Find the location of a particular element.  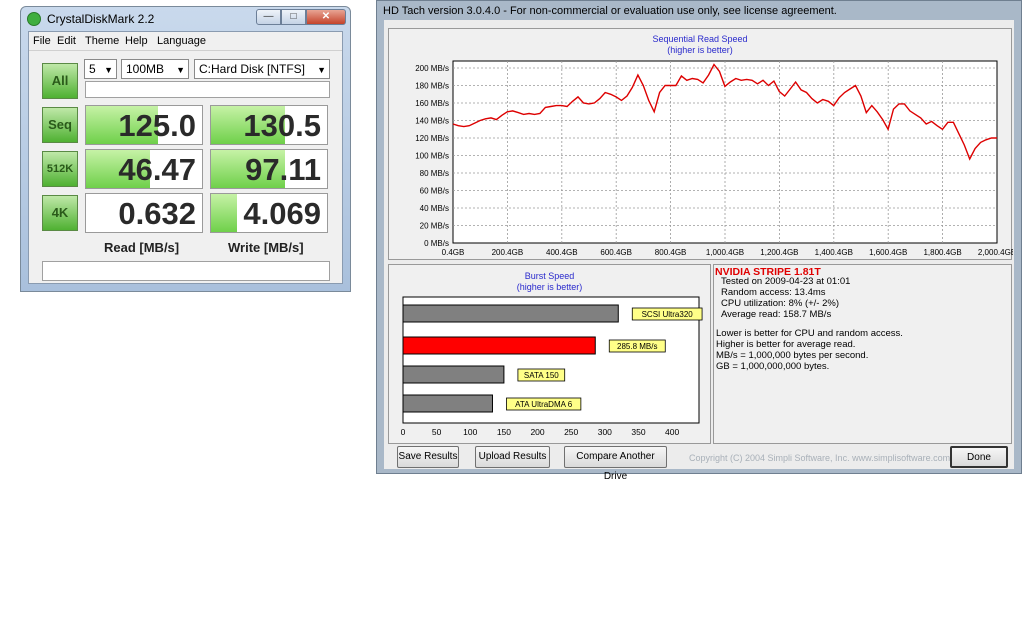

app-icon is located at coordinates (34, 19).